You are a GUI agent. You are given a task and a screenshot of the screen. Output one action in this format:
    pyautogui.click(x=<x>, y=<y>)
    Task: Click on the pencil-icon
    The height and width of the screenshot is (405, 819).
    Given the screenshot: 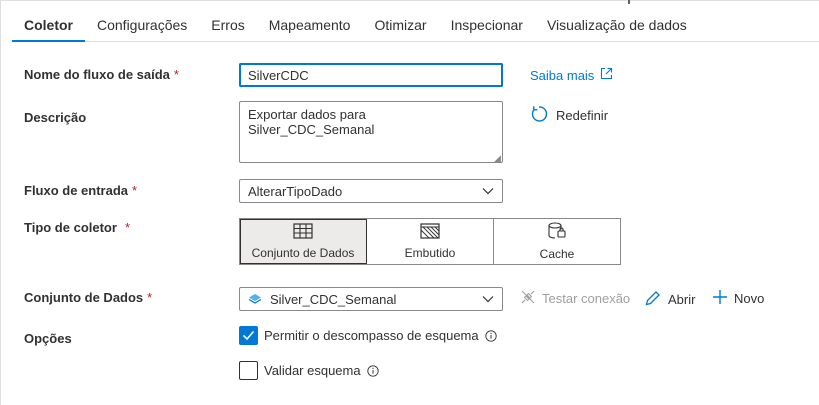 What is the action you would take?
    pyautogui.click(x=653, y=299)
    